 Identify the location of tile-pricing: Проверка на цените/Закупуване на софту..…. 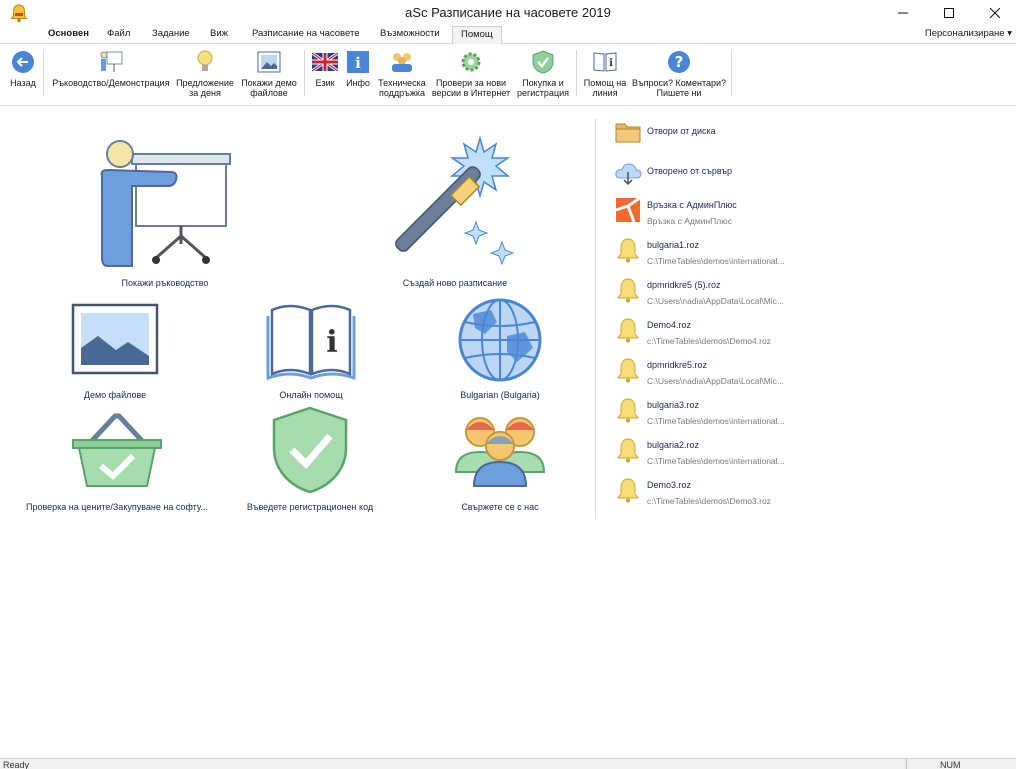
(117, 462).